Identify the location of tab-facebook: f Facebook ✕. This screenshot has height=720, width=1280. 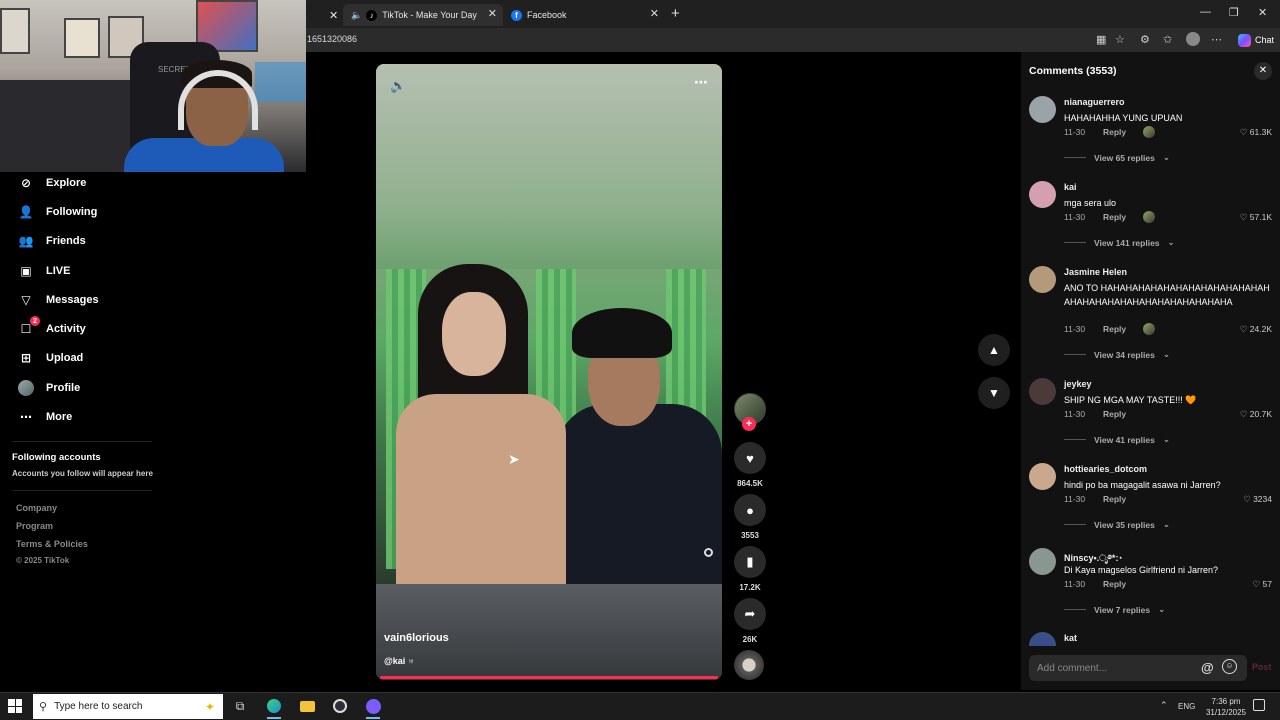
(585, 15).